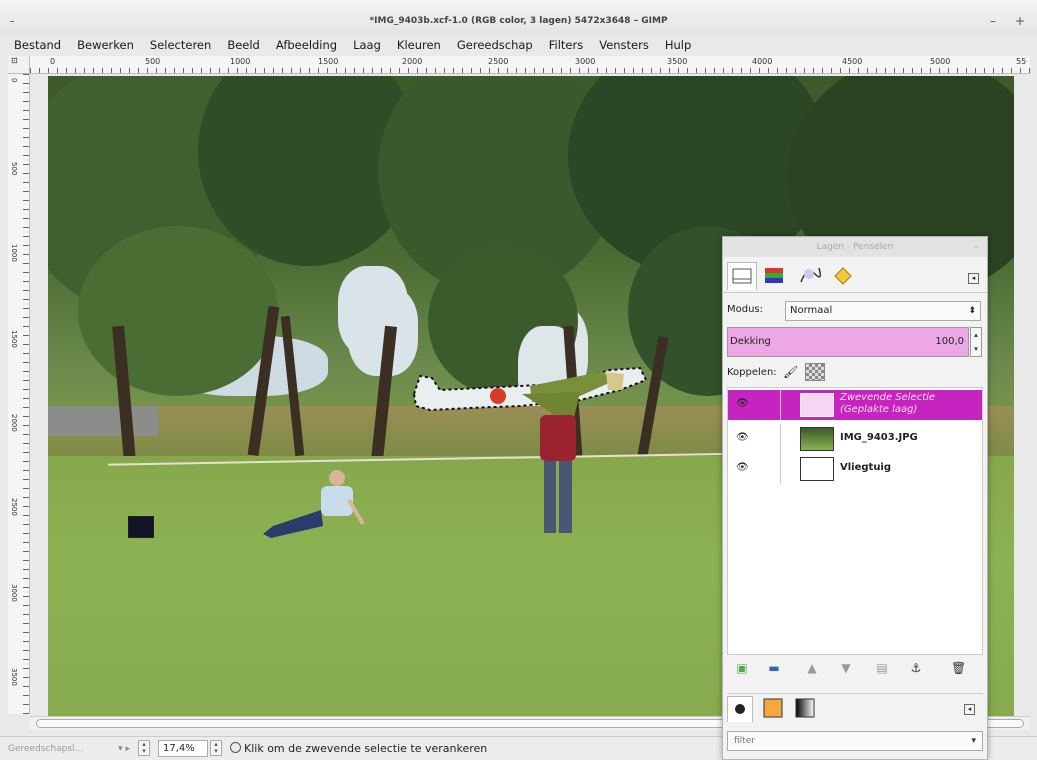 Image resolution: width=1037 pixels, height=760 pixels. Describe the element at coordinates (740, 709) in the screenshot. I see `tab-brushes` at that location.